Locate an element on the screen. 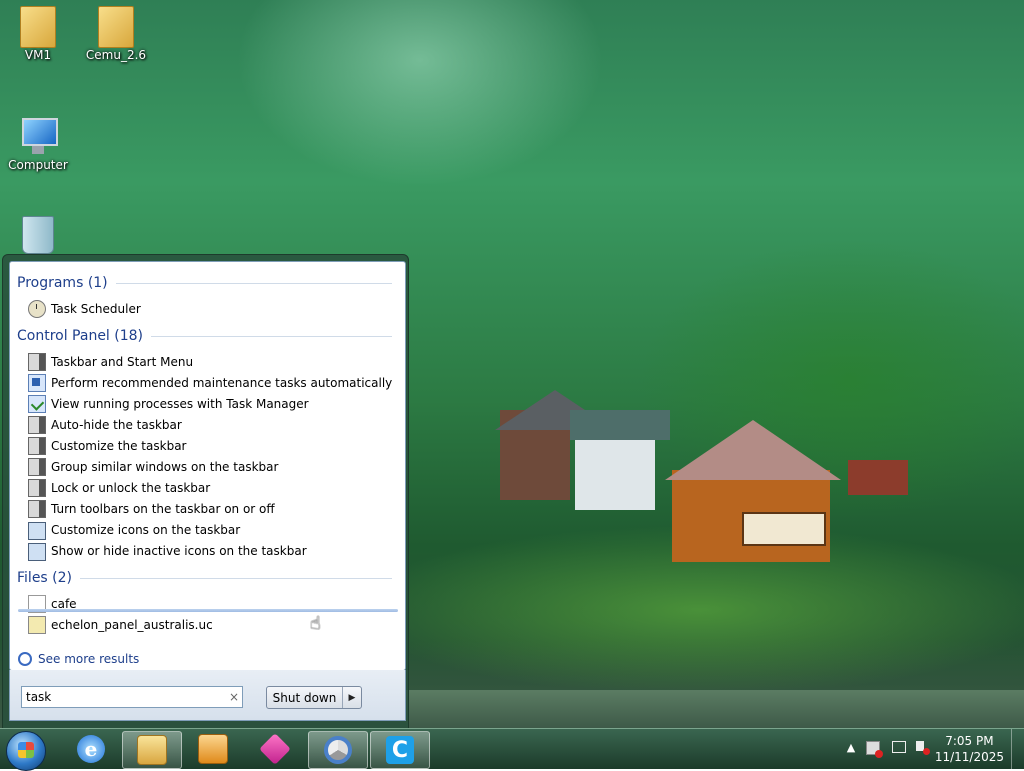 The image size is (1024, 771). internet-explorer-icon: e is located at coordinates (91, 749).